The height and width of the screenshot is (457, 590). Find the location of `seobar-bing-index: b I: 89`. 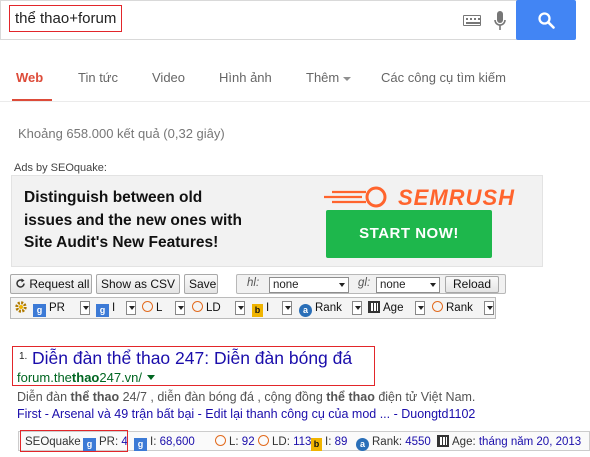

seobar-bing-index: b I: 89 is located at coordinates (329, 442).